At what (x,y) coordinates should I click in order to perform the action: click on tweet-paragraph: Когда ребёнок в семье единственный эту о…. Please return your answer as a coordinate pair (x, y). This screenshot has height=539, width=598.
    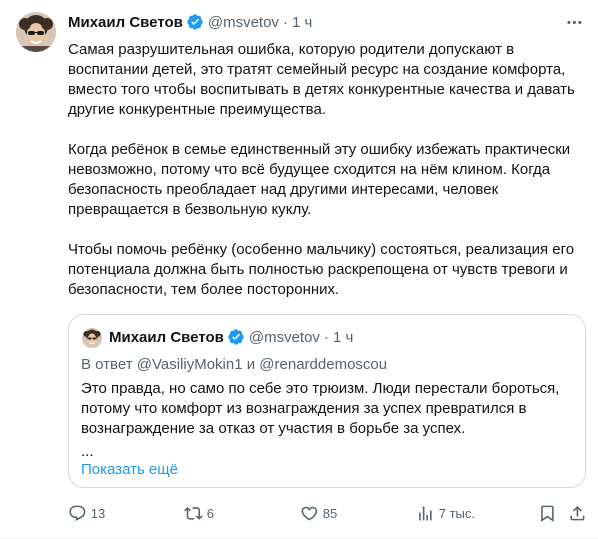
    Looking at the image, I should click on (319, 179).